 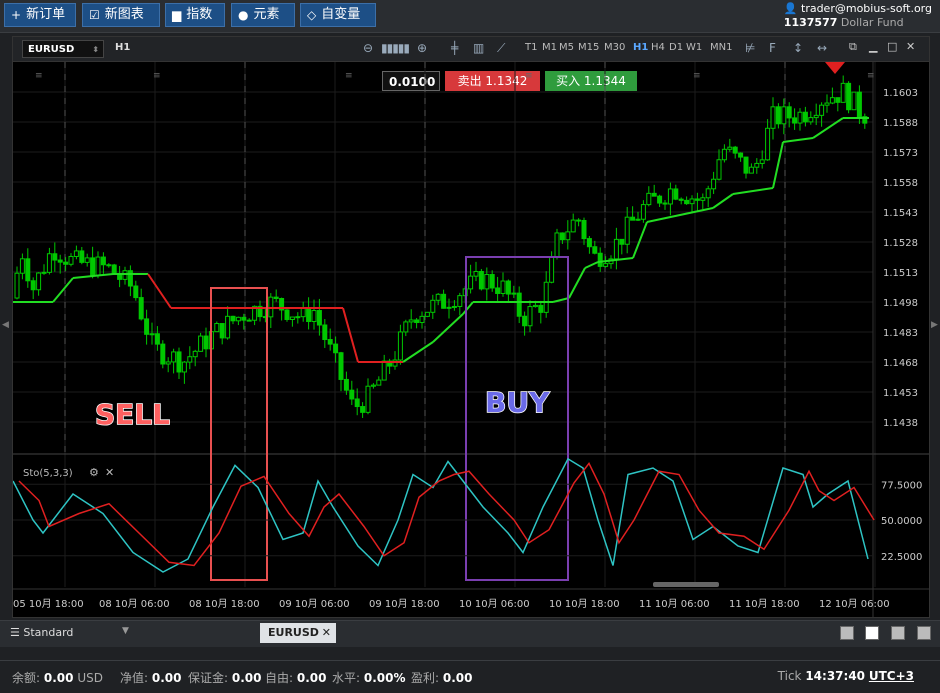 What do you see at coordinates (900, 153) in the screenshot?
I see `price-tick-label: 1.1573` at bounding box center [900, 153].